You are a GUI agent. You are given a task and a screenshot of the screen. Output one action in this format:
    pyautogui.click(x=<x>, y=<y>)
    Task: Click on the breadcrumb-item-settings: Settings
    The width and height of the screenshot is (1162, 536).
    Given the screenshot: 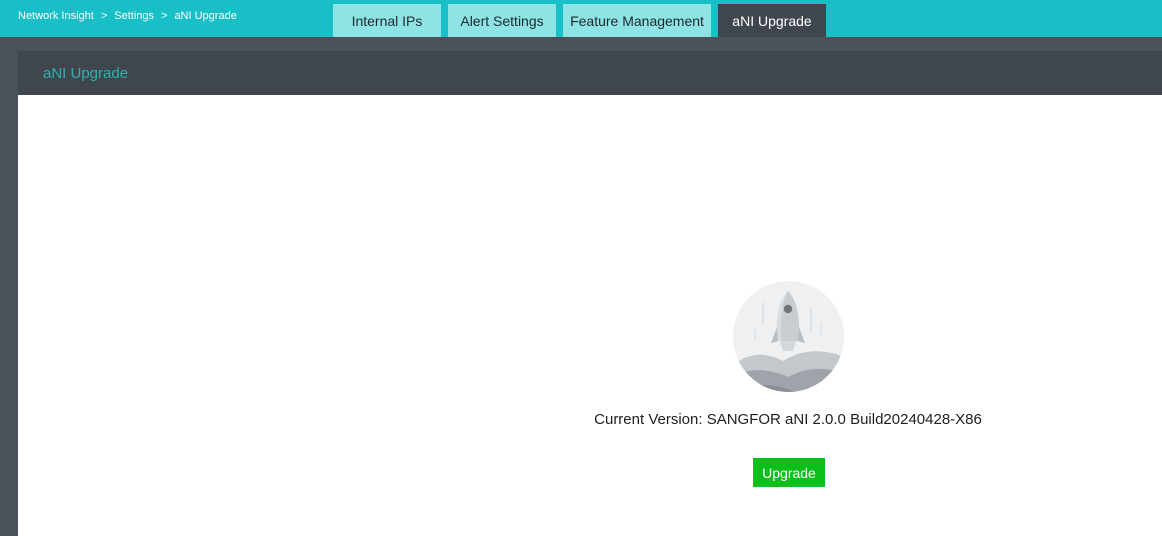 What is the action you would take?
    pyautogui.click(x=134, y=16)
    